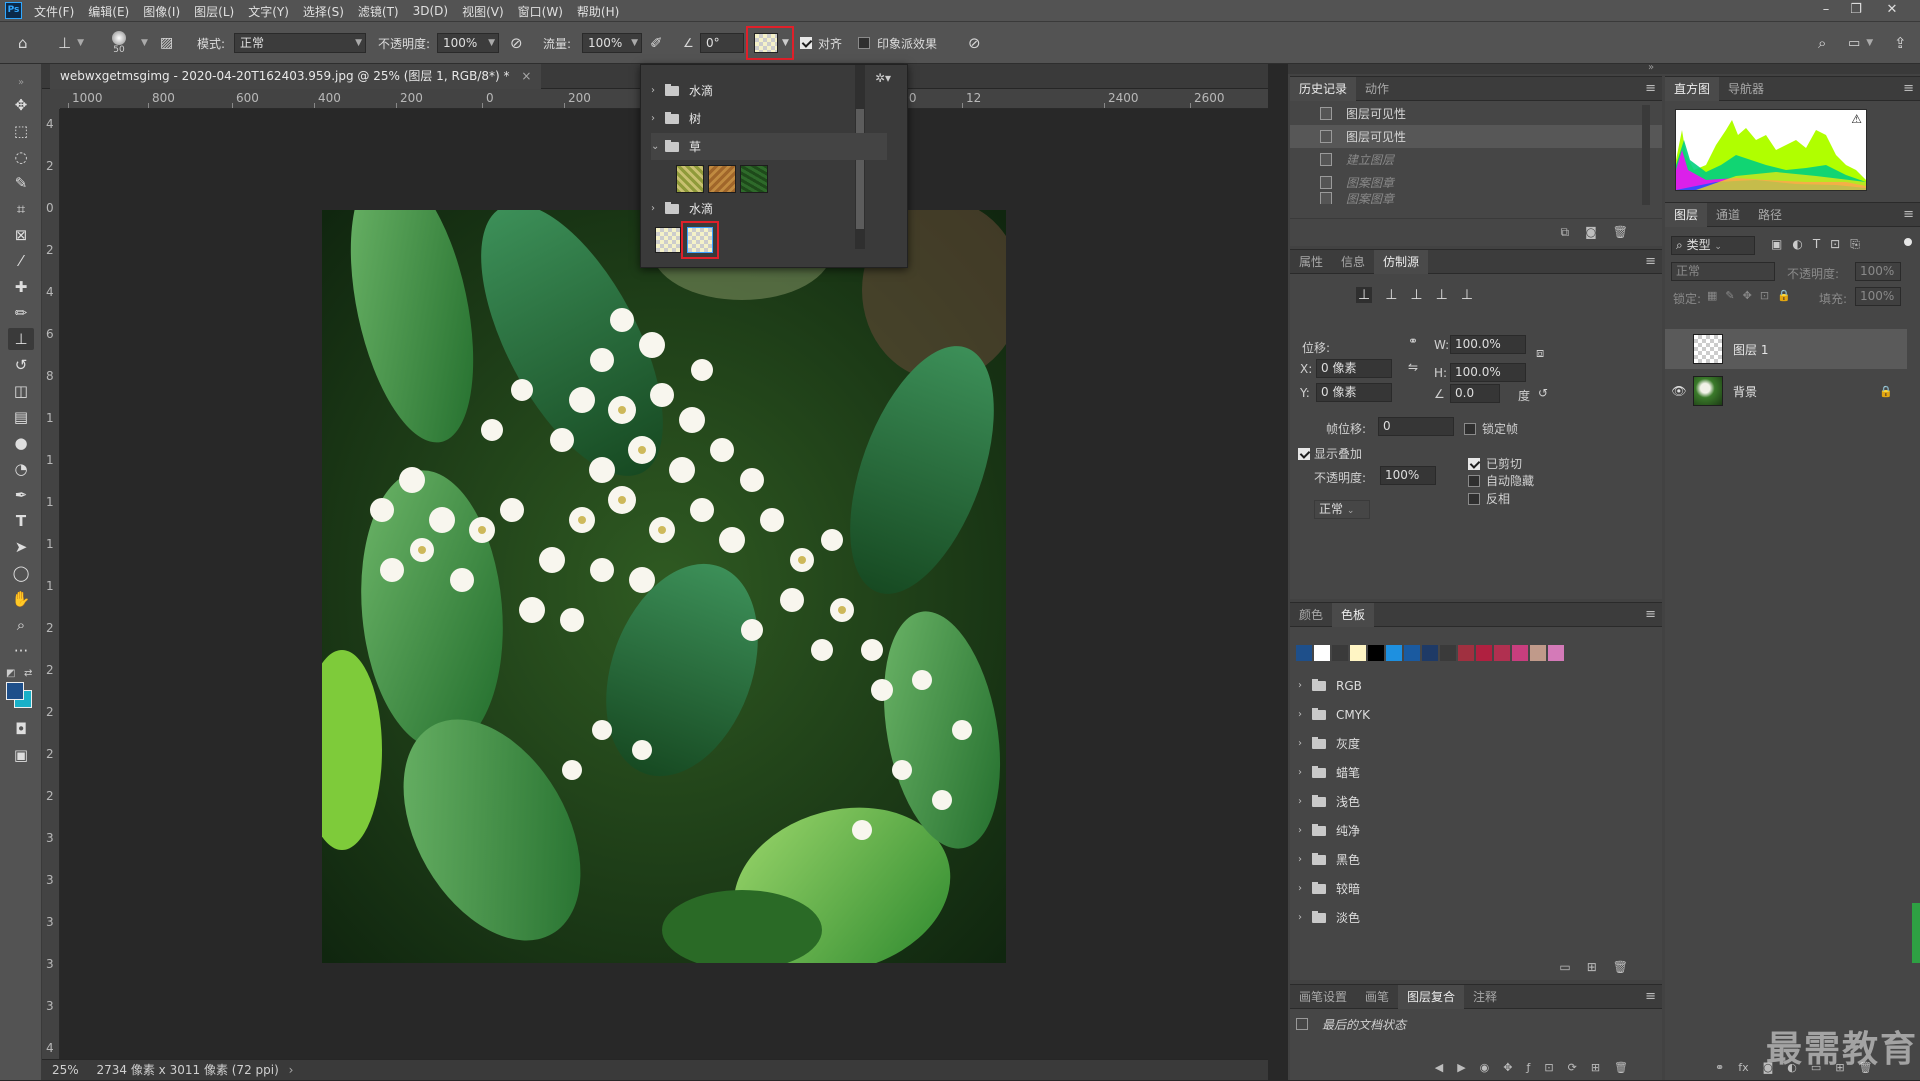  Describe the element at coordinates (1442, 295) in the screenshot. I see `clone-source-4-icon: ⊥` at that location.